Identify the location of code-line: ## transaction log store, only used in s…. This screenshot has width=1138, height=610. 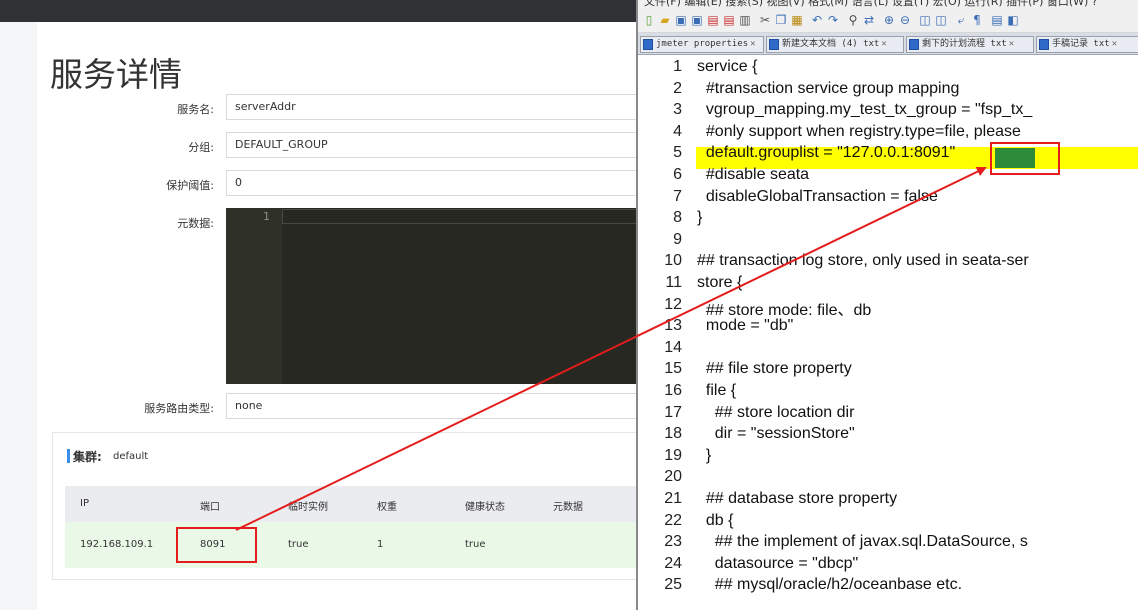
(863, 261).